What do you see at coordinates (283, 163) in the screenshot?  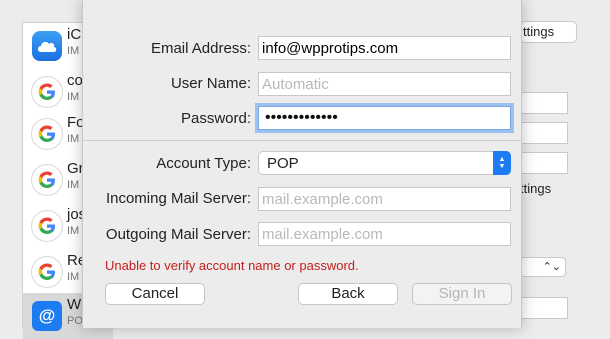 I see `account-type-value: POP` at bounding box center [283, 163].